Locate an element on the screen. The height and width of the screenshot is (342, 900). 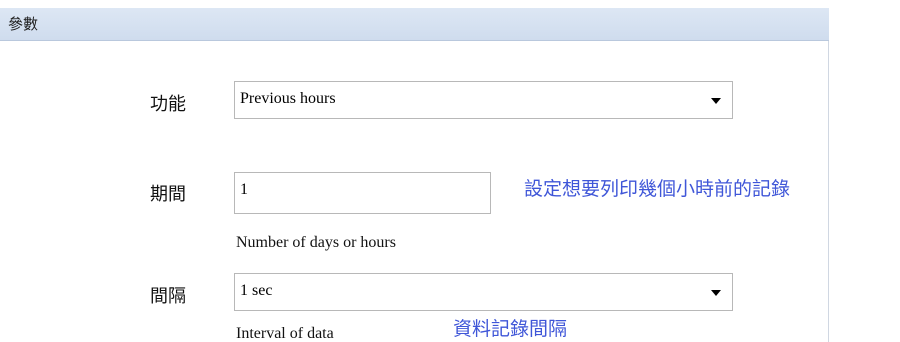
period-annotation: 設定想要列印幾個小時前的記錄 is located at coordinates (657, 189).